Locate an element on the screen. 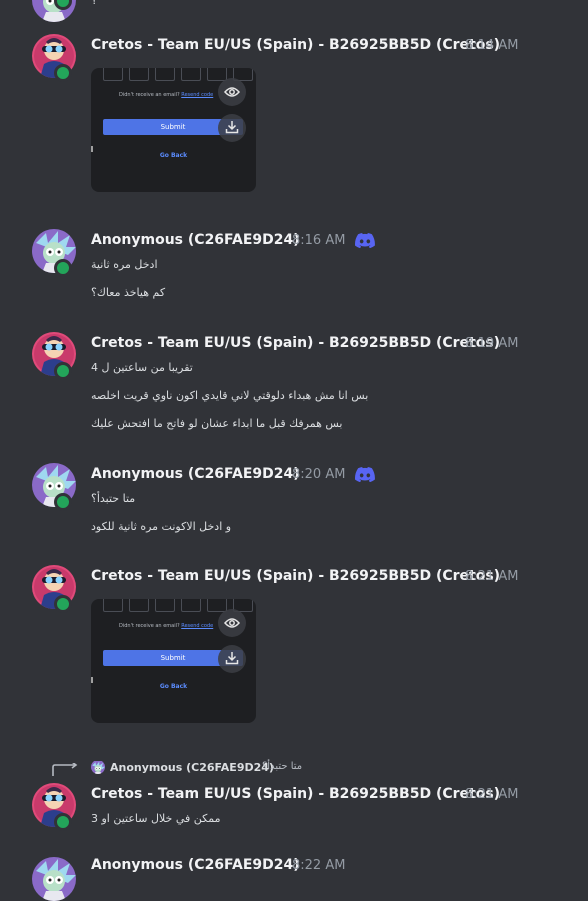  timestamp: 8:20 AM is located at coordinates (318, 474).